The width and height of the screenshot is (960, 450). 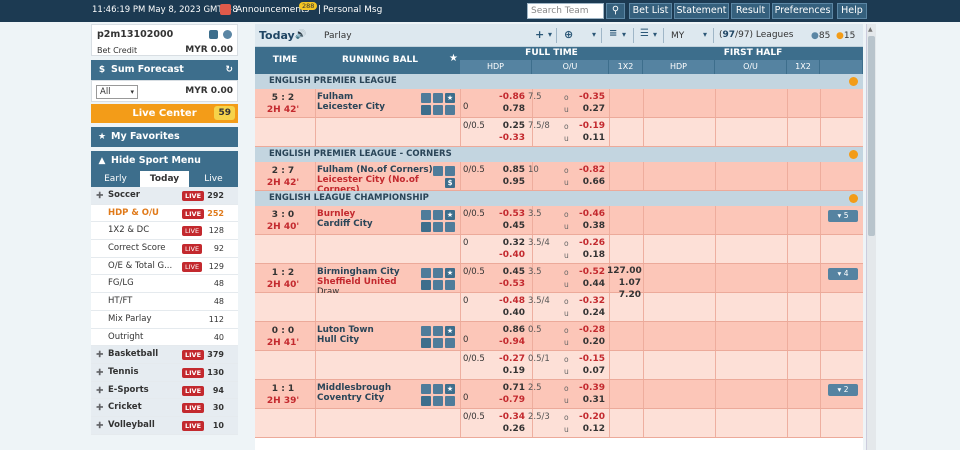 I want to click on home-odds: 0.45, so click(x=508, y=272).